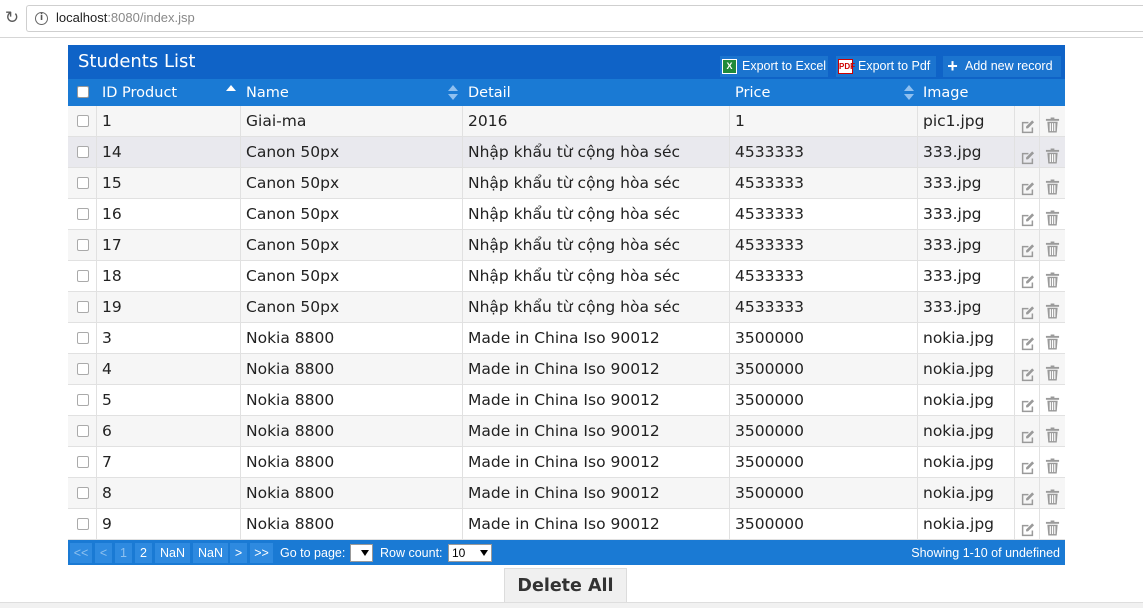 This screenshot has width=1143, height=608. Describe the element at coordinates (985, 553) in the screenshot. I see `showing-status: Showing 1-10 of undefined` at that location.